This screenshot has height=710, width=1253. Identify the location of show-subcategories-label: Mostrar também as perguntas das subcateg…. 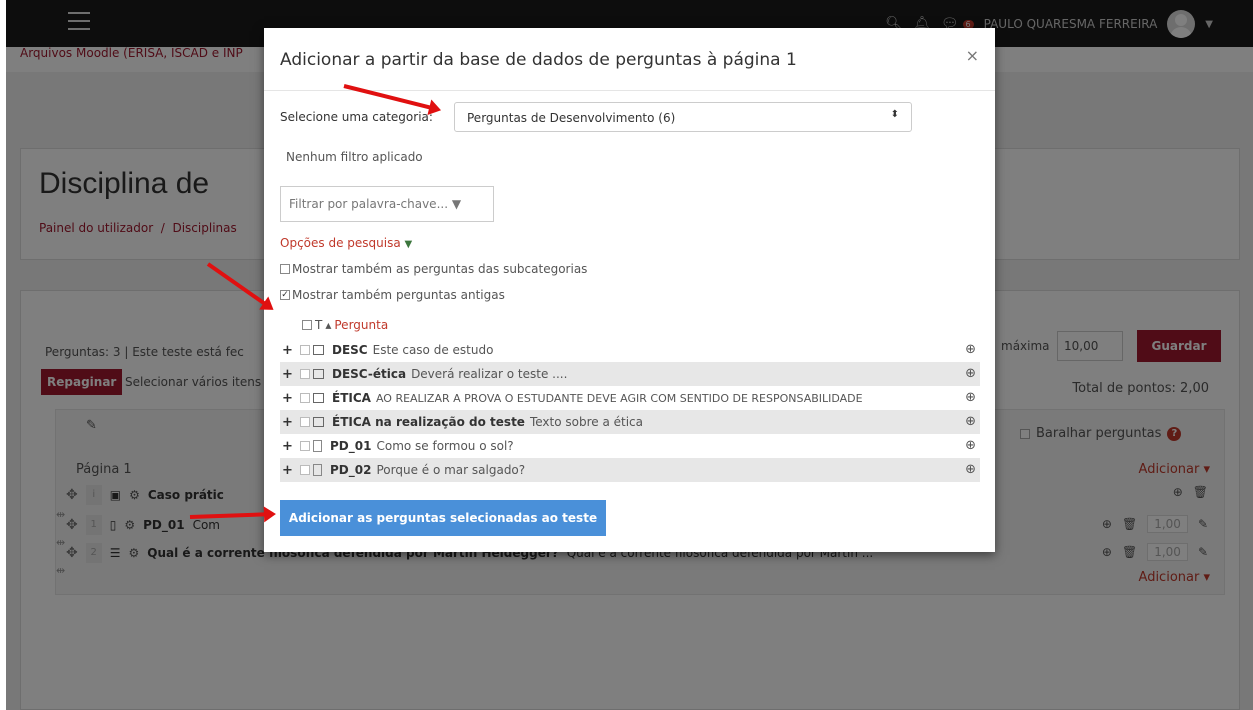
(440, 269).